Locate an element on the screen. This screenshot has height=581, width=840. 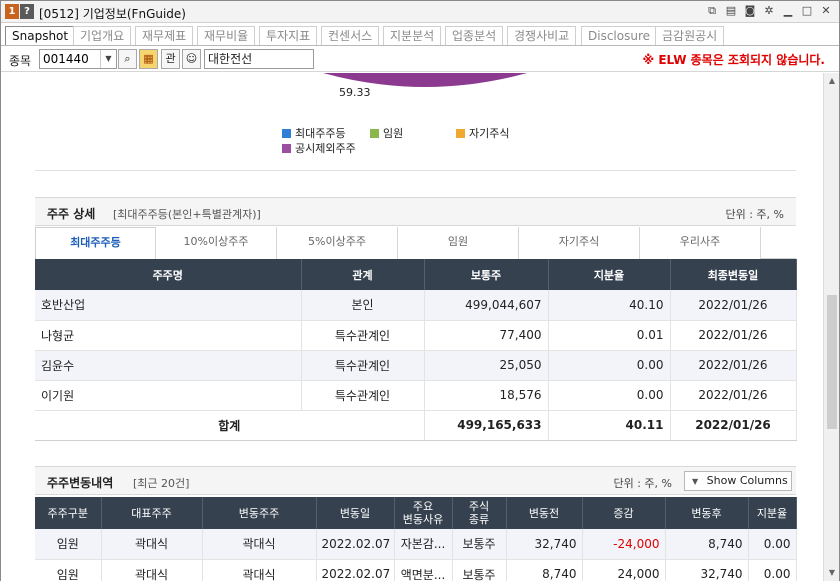
tab-company-overview: 기업개요 is located at coordinates (102, 35).